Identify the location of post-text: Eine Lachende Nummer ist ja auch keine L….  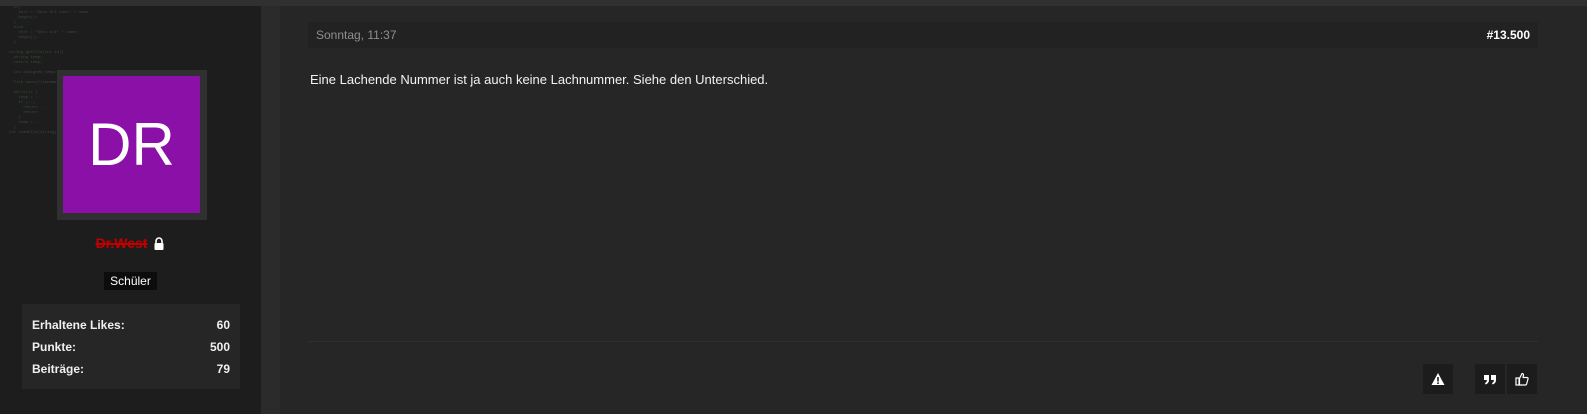
(539, 79).